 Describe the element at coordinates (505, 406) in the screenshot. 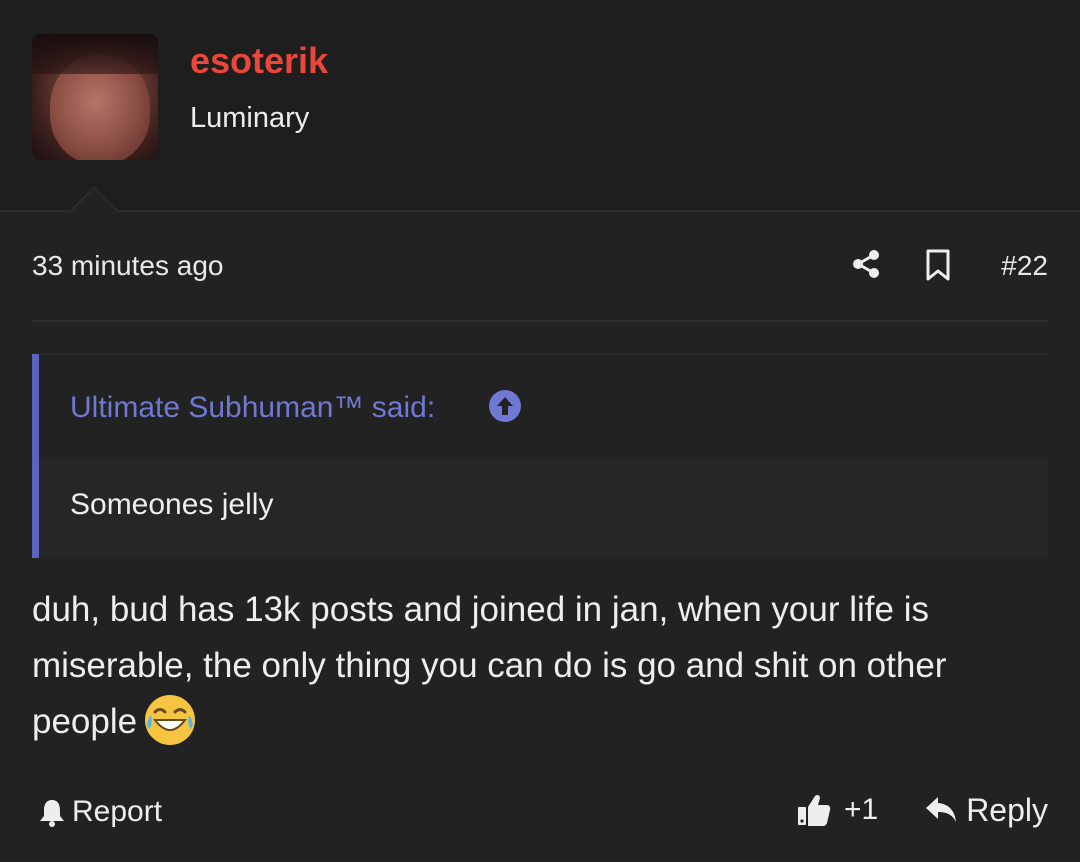

I see `arrow-up-circle-icon` at that location.